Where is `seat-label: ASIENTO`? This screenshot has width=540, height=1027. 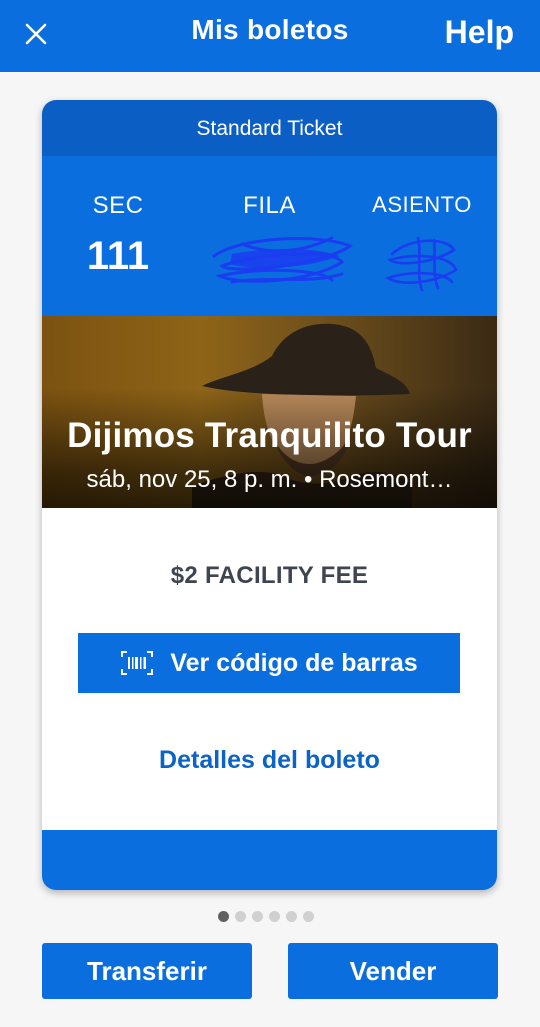
seat-label: ASIENTO is located at coordinates (422, 204).